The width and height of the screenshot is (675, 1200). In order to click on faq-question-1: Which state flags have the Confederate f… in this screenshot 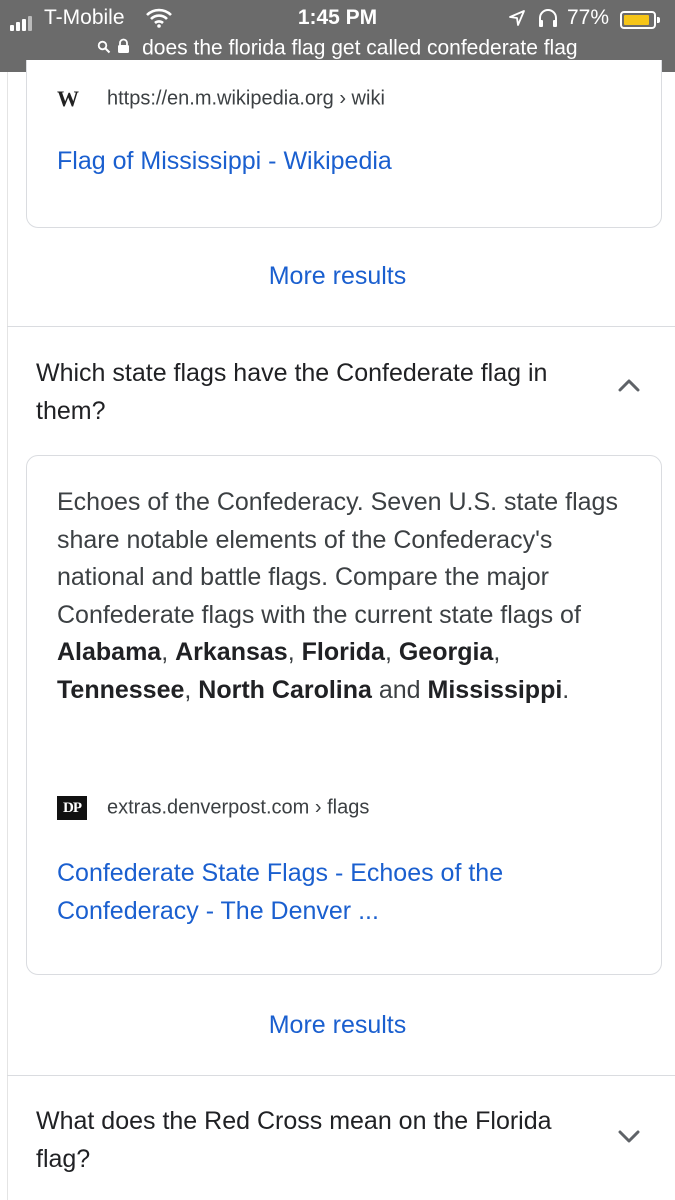, I will do `click(316, 392)`.